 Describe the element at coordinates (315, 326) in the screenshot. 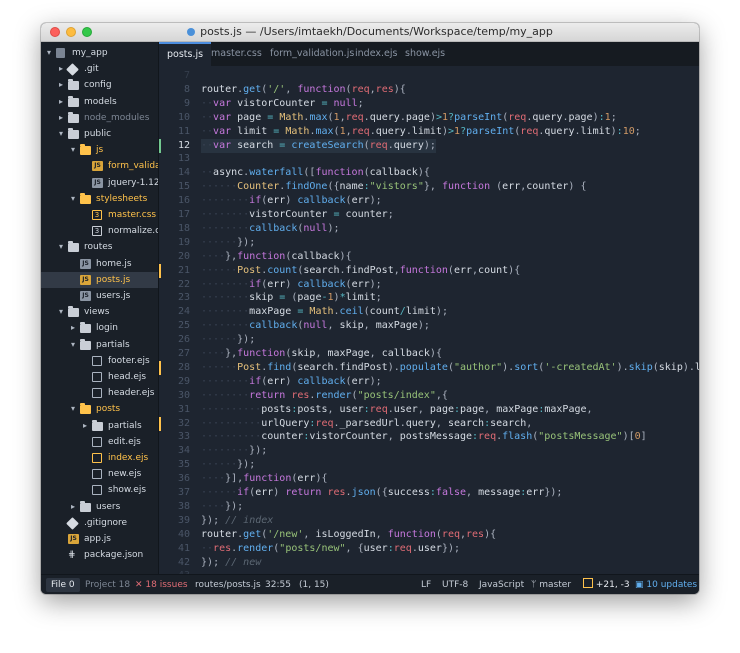

I see `code-line: ········callback(null, skip, maxPage);` at that location.